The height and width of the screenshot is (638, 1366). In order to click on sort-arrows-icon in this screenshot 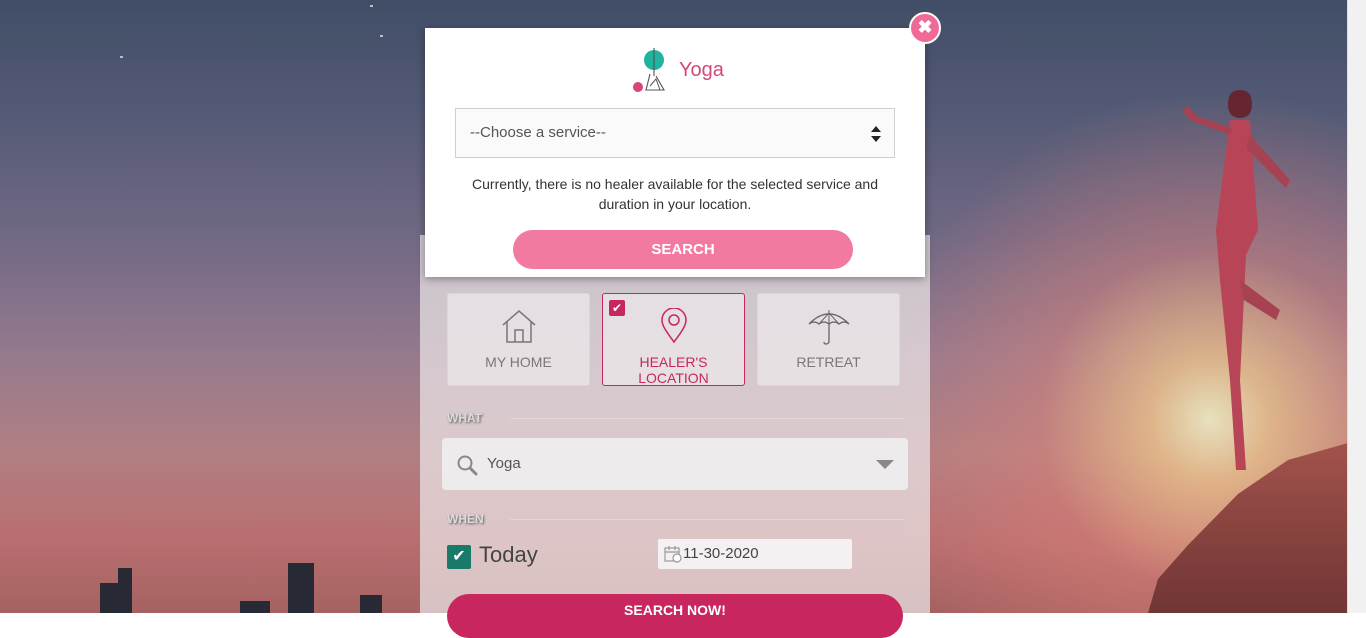, I will do `click(876, 134)`.